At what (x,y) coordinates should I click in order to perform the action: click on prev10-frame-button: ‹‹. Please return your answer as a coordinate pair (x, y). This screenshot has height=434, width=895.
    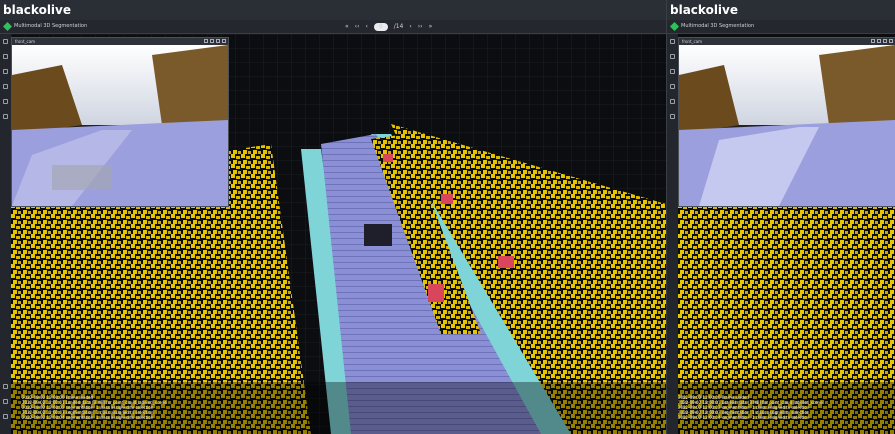
    Looking at the image, I should click on (357, 26).